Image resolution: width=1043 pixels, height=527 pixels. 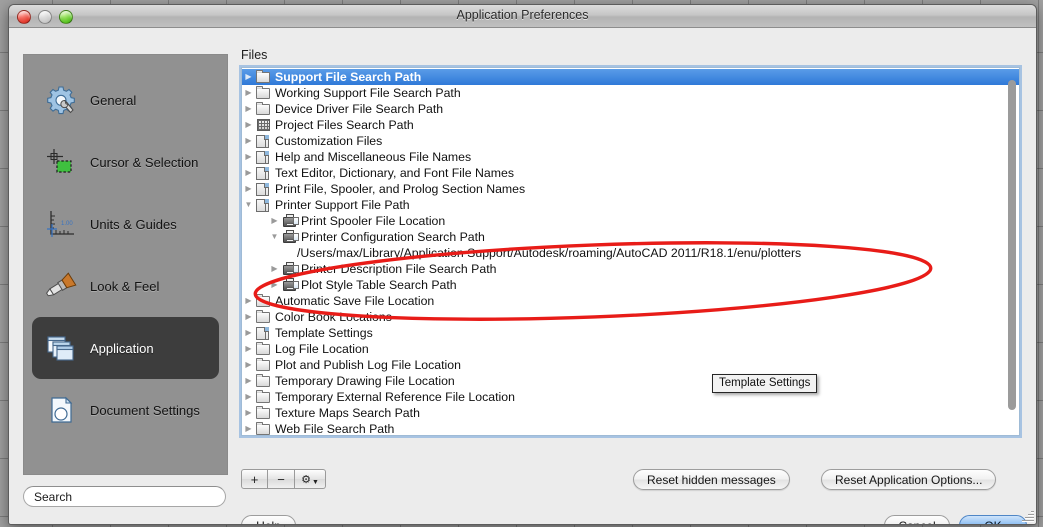 What do you see at coordinates (630, 125) in the screenshot?
I see `tree-row: ▶ Project Files Search Path` at bounding box center [630, 125].